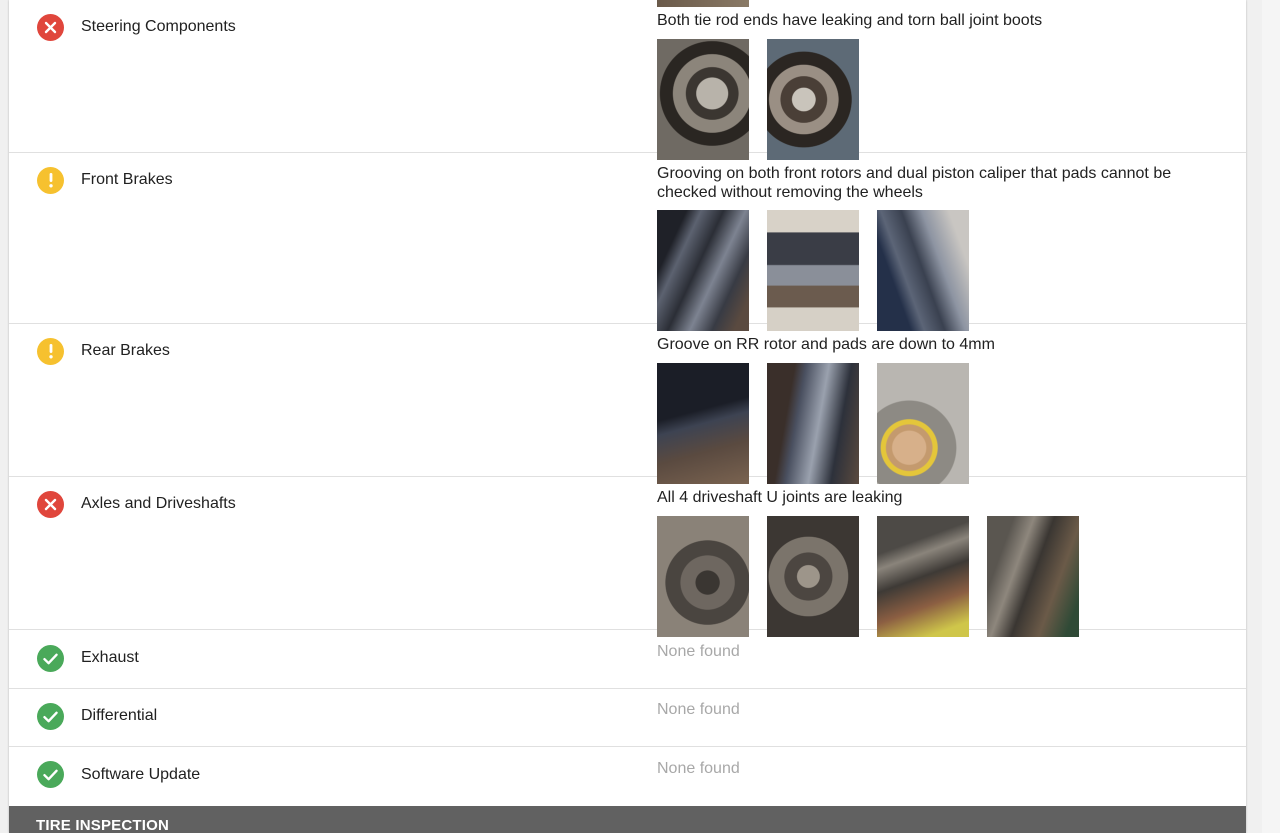 This screenshot has height=833, width=1280. Describe the element at coordinates (141, 774) in the screenshot. I see `row-label: Software Update` at that location.